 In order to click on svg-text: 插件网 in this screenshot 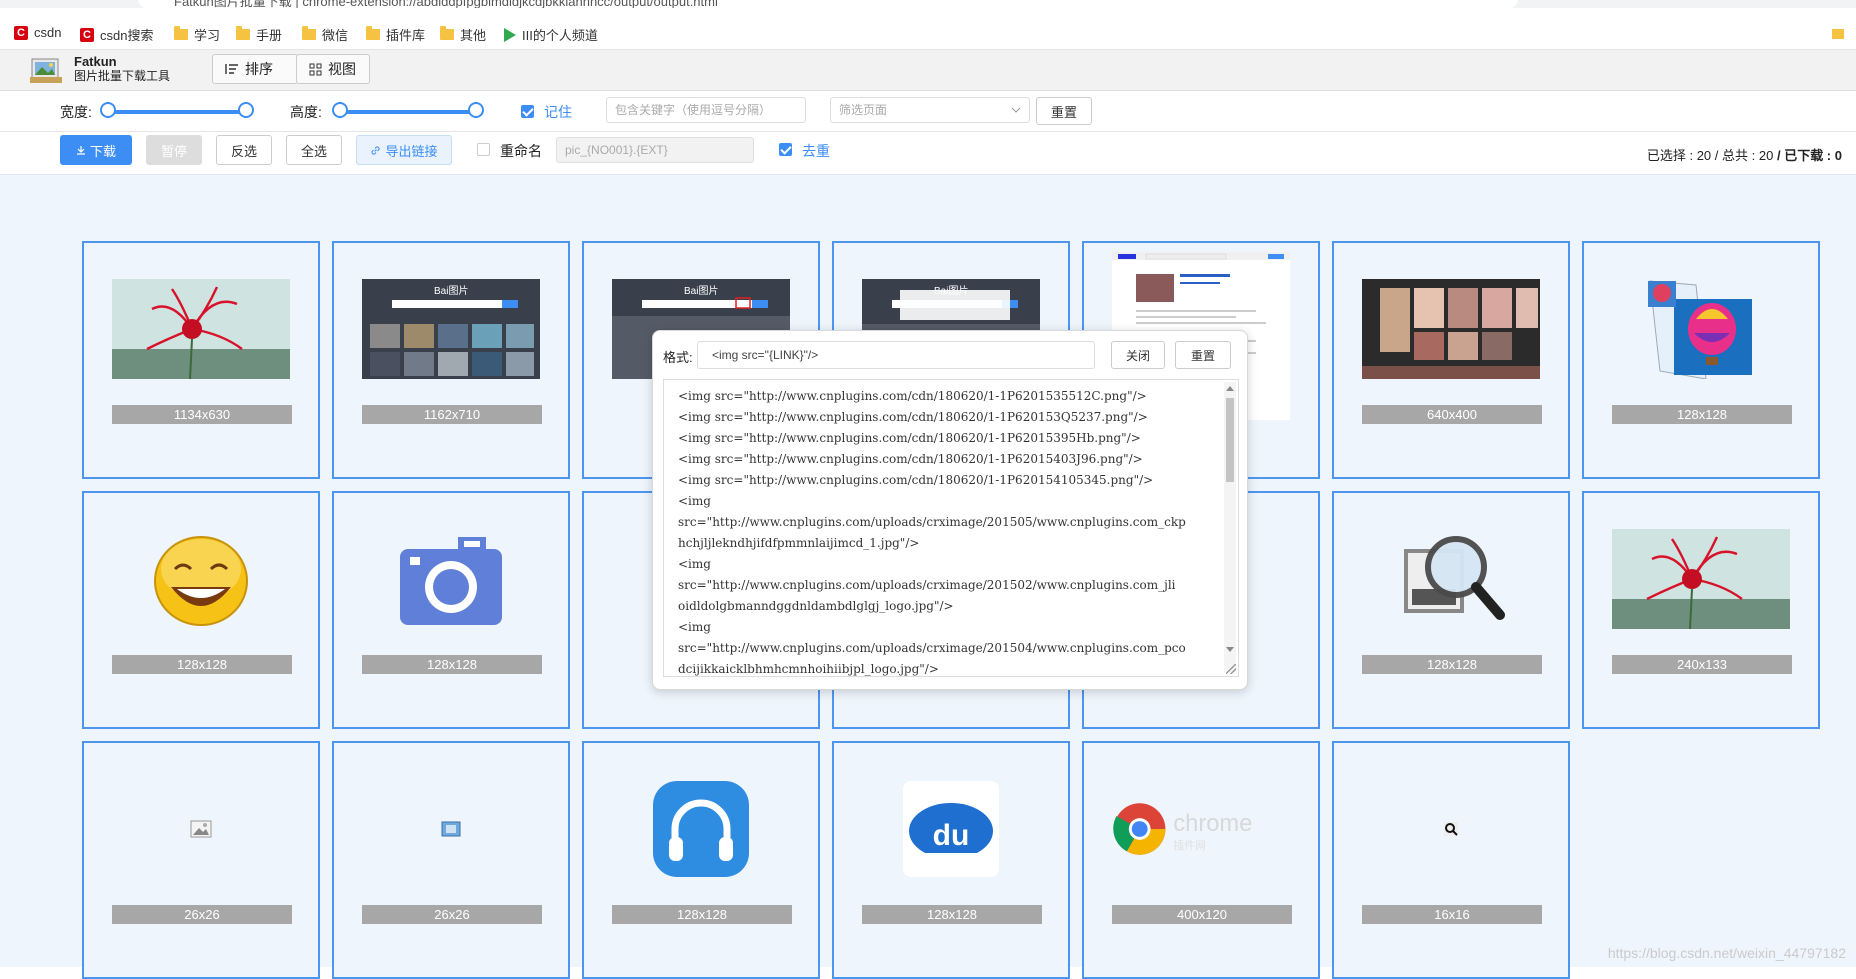, I will do `click(1189, 845)`.